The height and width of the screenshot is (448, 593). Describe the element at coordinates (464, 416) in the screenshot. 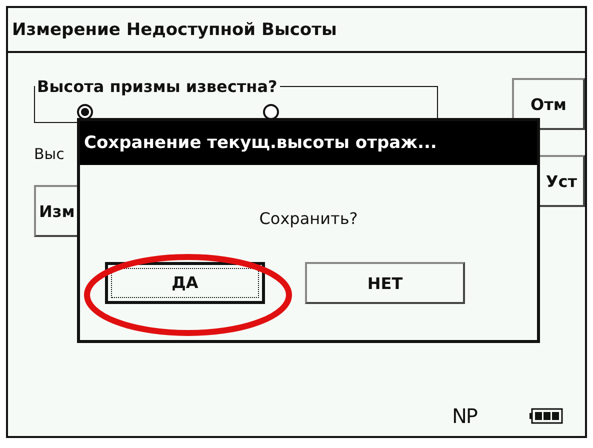

I see `prism-mode-label: NP` at that location.